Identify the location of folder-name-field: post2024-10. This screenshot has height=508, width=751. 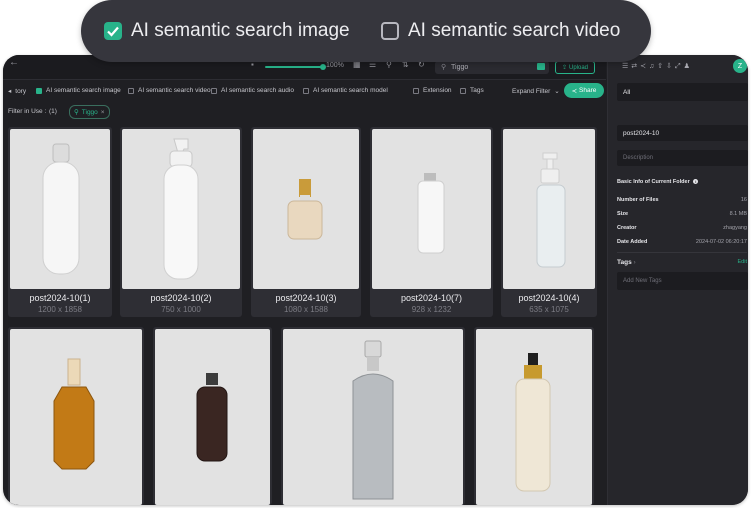
(682, 133).